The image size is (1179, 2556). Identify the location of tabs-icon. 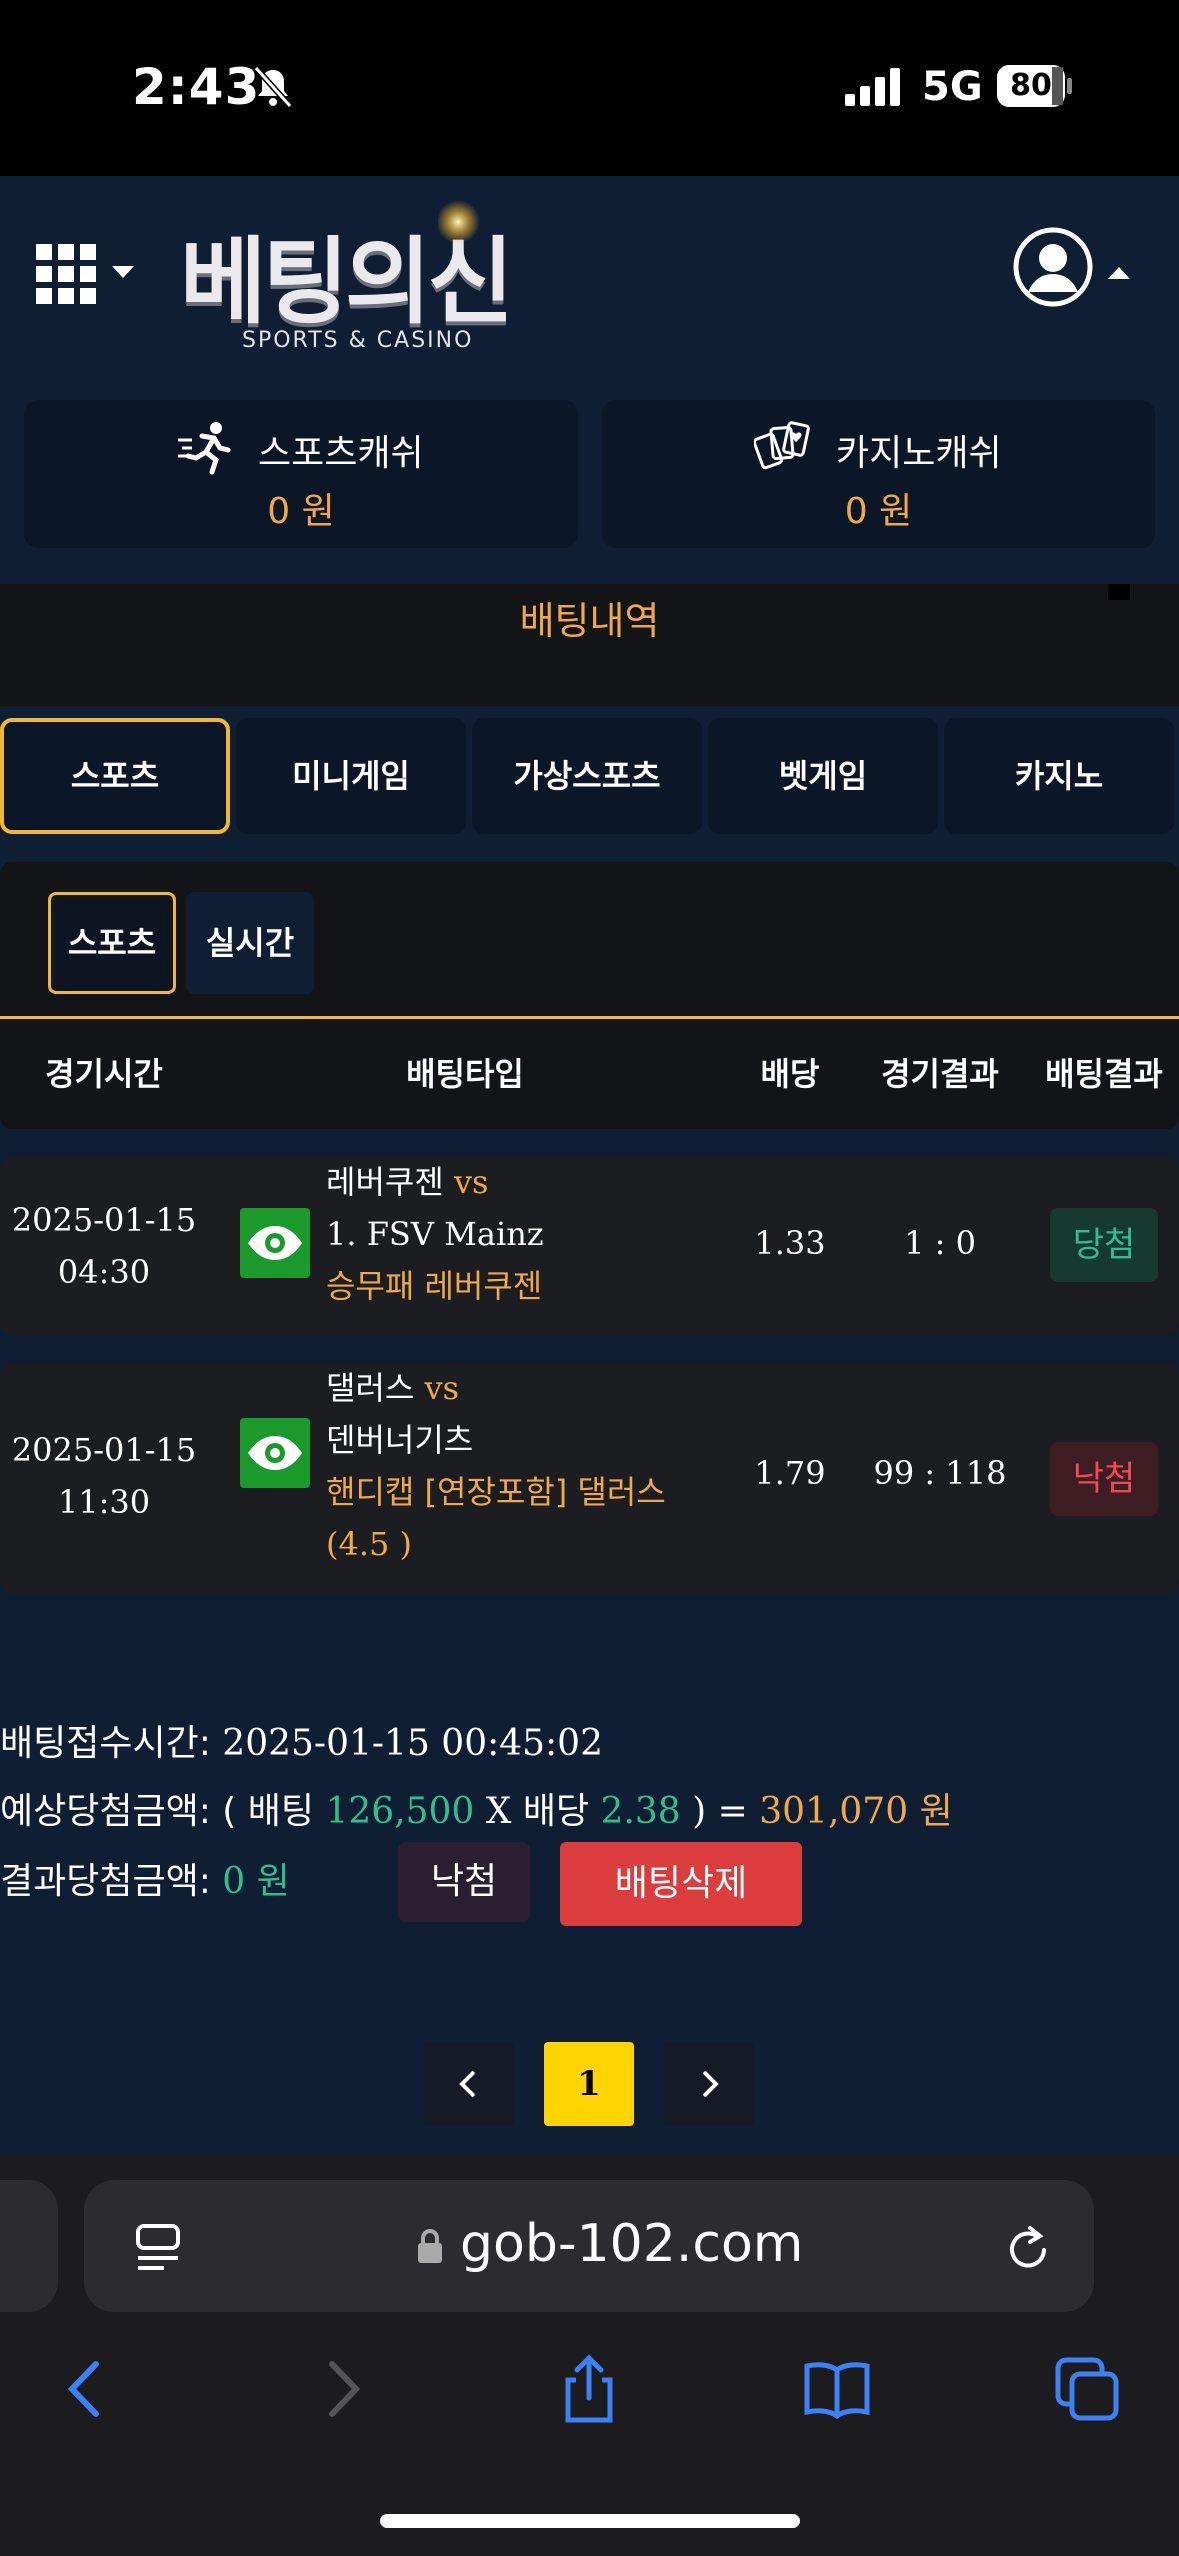
(1087, 2389).